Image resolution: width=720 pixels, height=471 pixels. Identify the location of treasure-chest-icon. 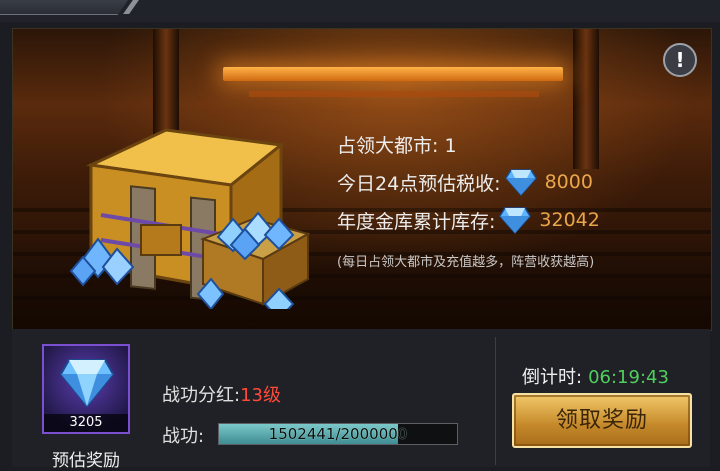
(190, 218).